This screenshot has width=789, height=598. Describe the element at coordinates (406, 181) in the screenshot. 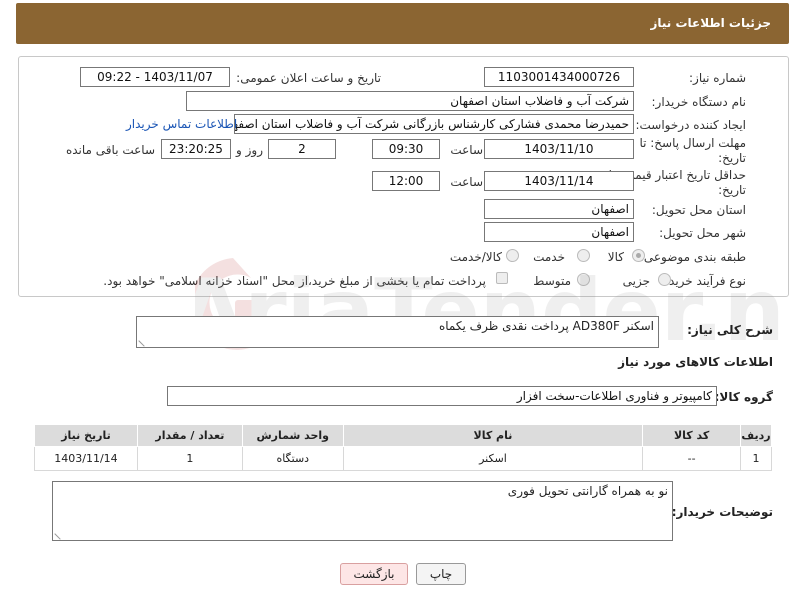

I see `validity-time-field: 12:00` at that location.